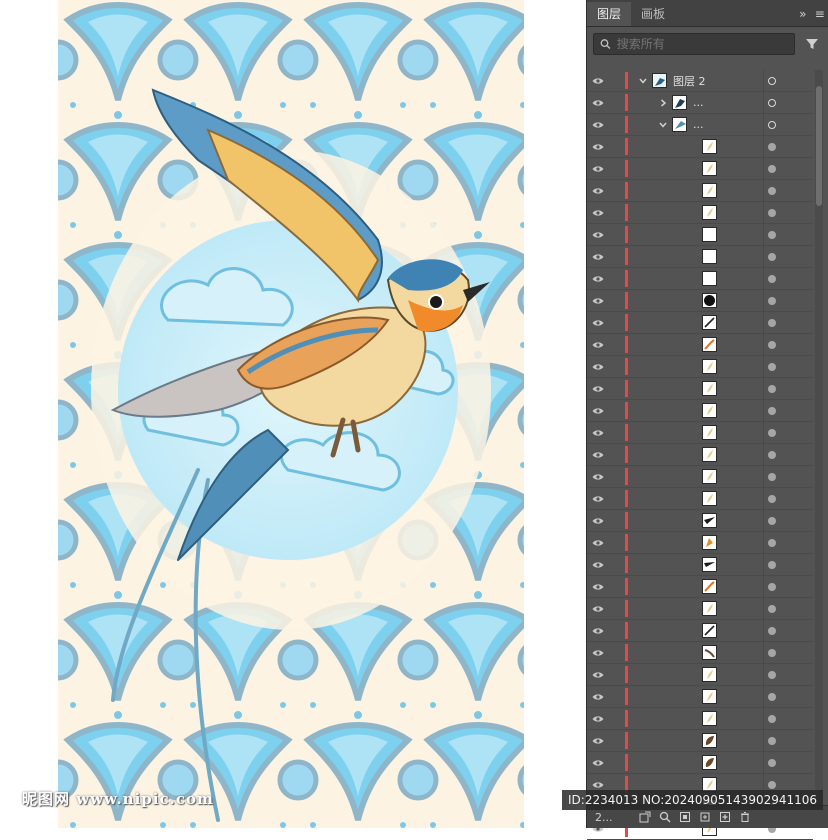 This screenshot has width=828, height=840. I want to click on expand-toggle, so click(643, 81).